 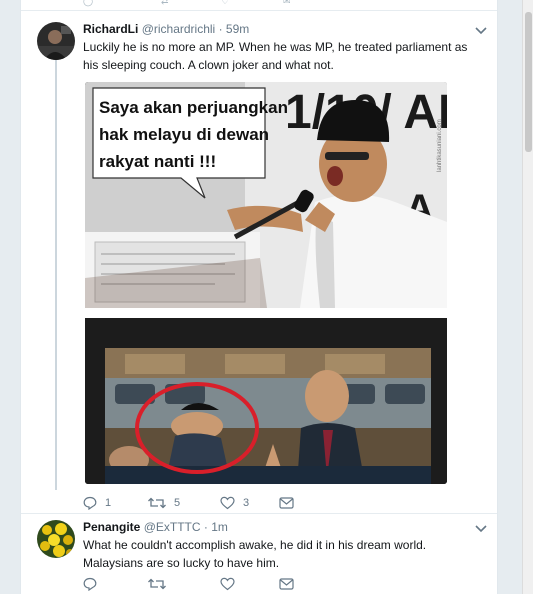 I want to click on profile-photo-dark-icon, so click(x=56, y=41).